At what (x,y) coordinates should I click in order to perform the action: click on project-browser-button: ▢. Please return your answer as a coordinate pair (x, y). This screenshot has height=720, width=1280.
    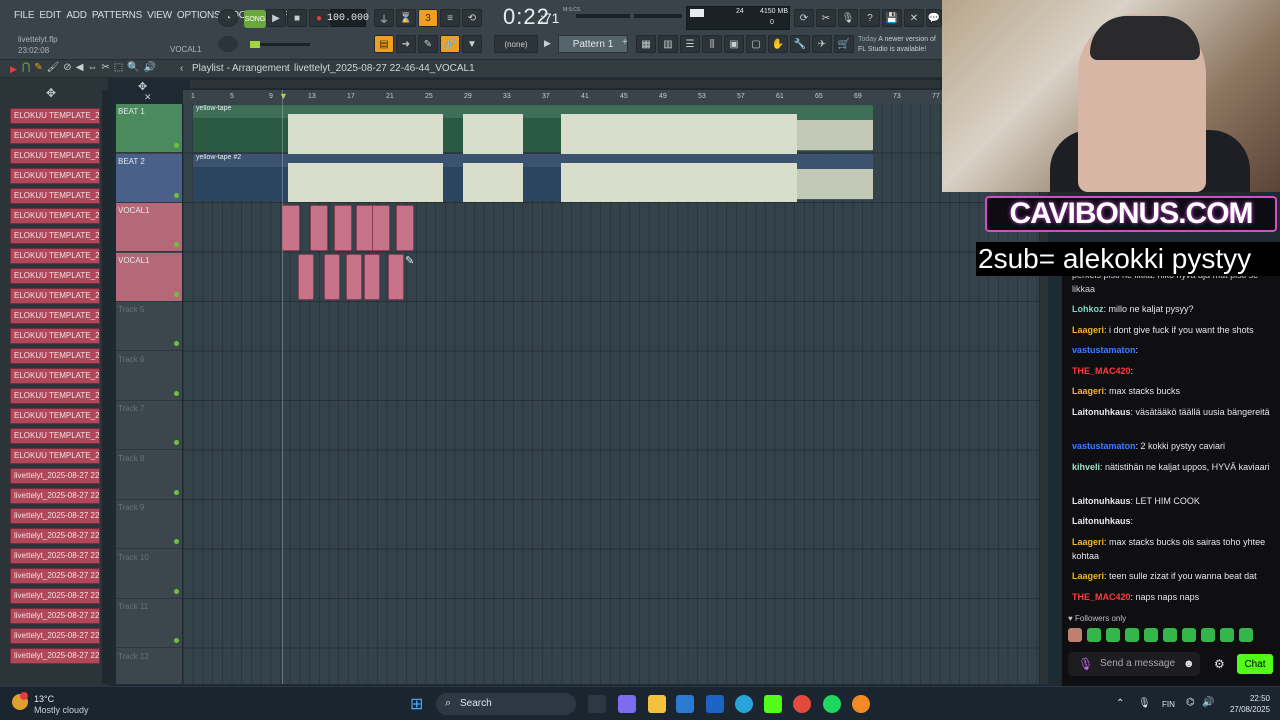
    Looking at the image, I should click on (756, 44).